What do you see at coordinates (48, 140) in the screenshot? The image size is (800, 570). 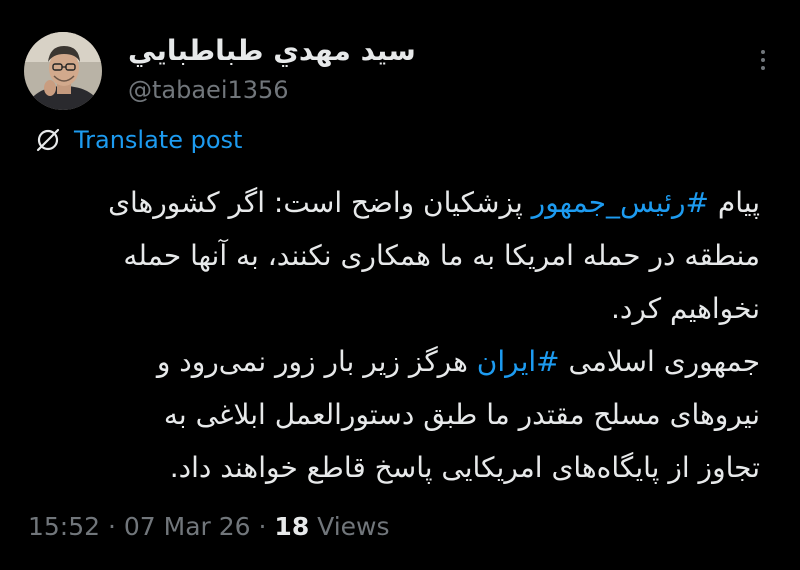 I see `translate-icon` at bounding box center [48, 140].